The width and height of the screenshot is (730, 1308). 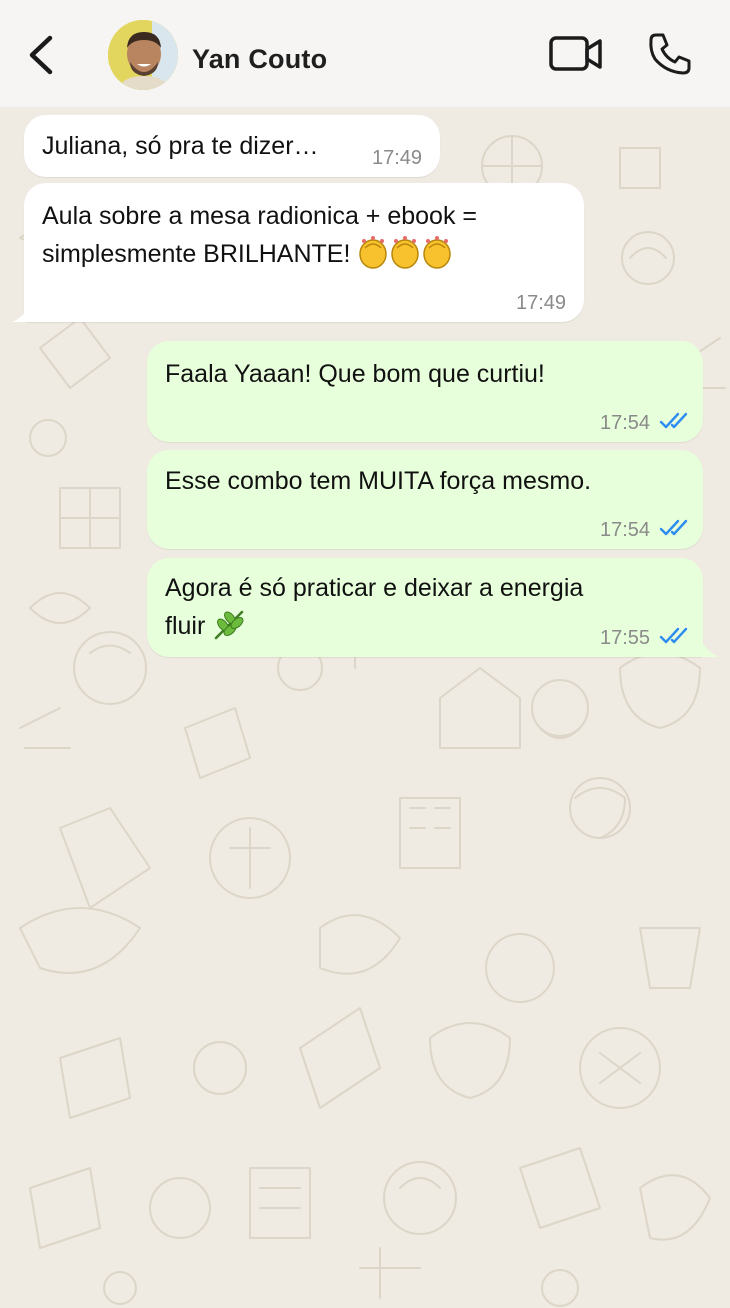 I want to click on contact-avatar, so click(x=143, y=55).